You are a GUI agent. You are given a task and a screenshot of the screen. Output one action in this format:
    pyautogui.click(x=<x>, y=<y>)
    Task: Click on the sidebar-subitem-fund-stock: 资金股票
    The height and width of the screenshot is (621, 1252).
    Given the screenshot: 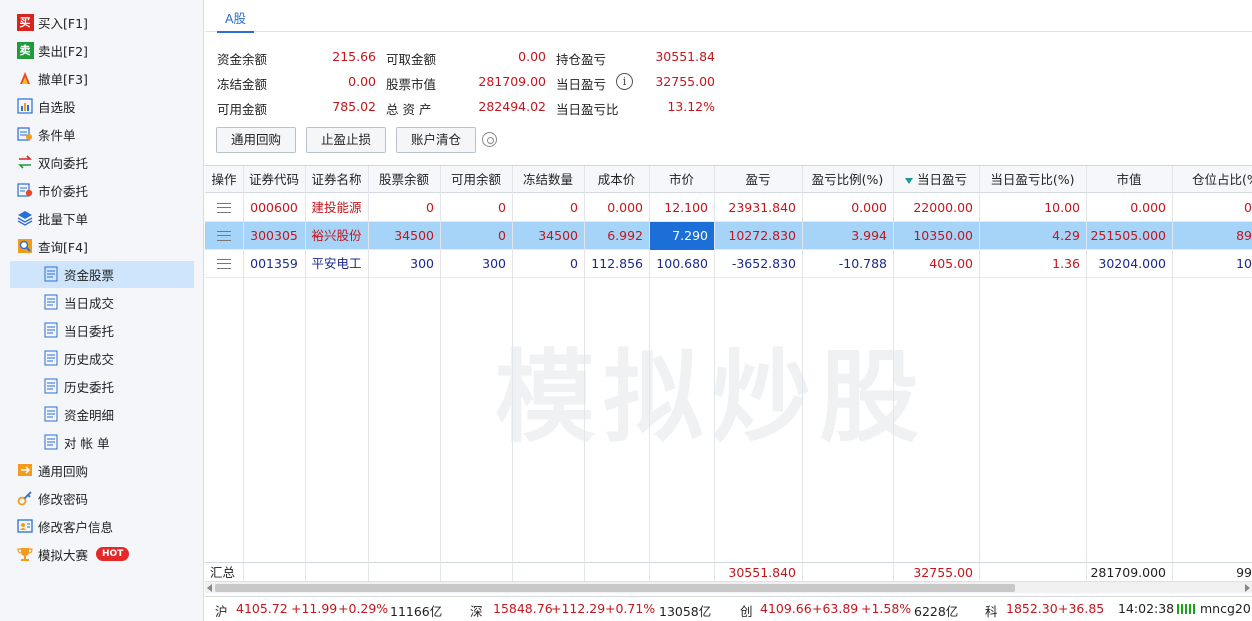 What is the action you would take?
    pyautogui.click(x=78, y=274)
    